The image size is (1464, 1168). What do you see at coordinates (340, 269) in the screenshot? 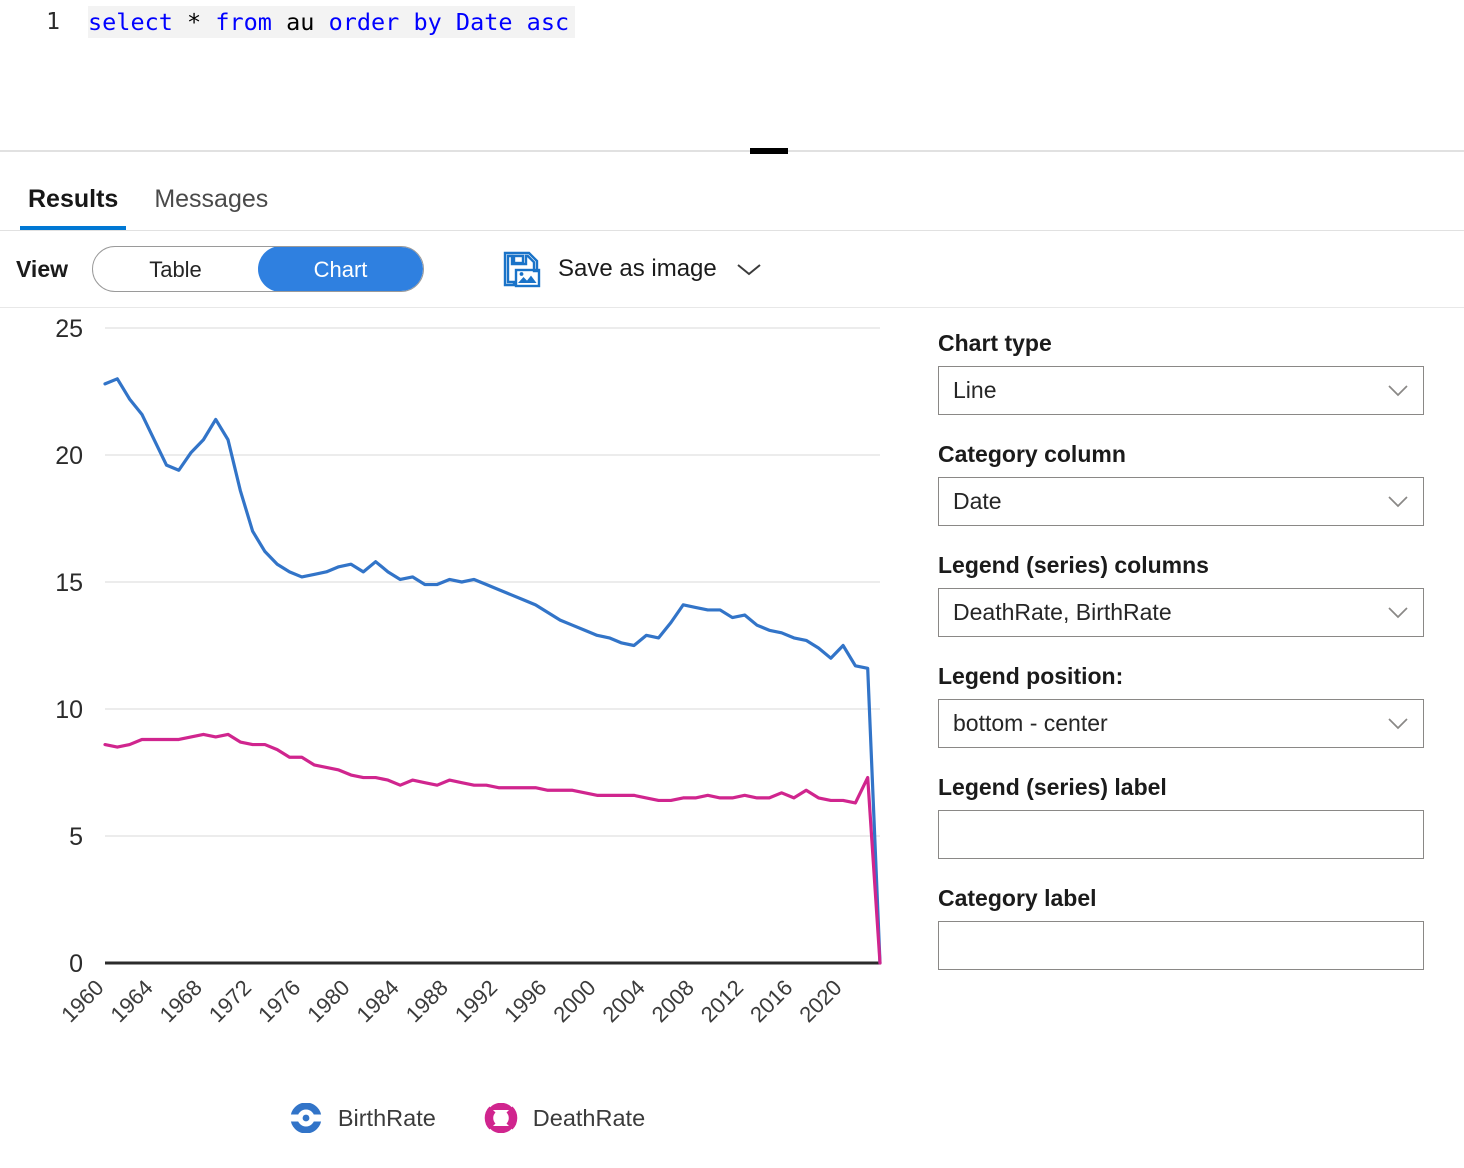
I see `view-toggle-chart: Chart` at bounding box center [340, 269].